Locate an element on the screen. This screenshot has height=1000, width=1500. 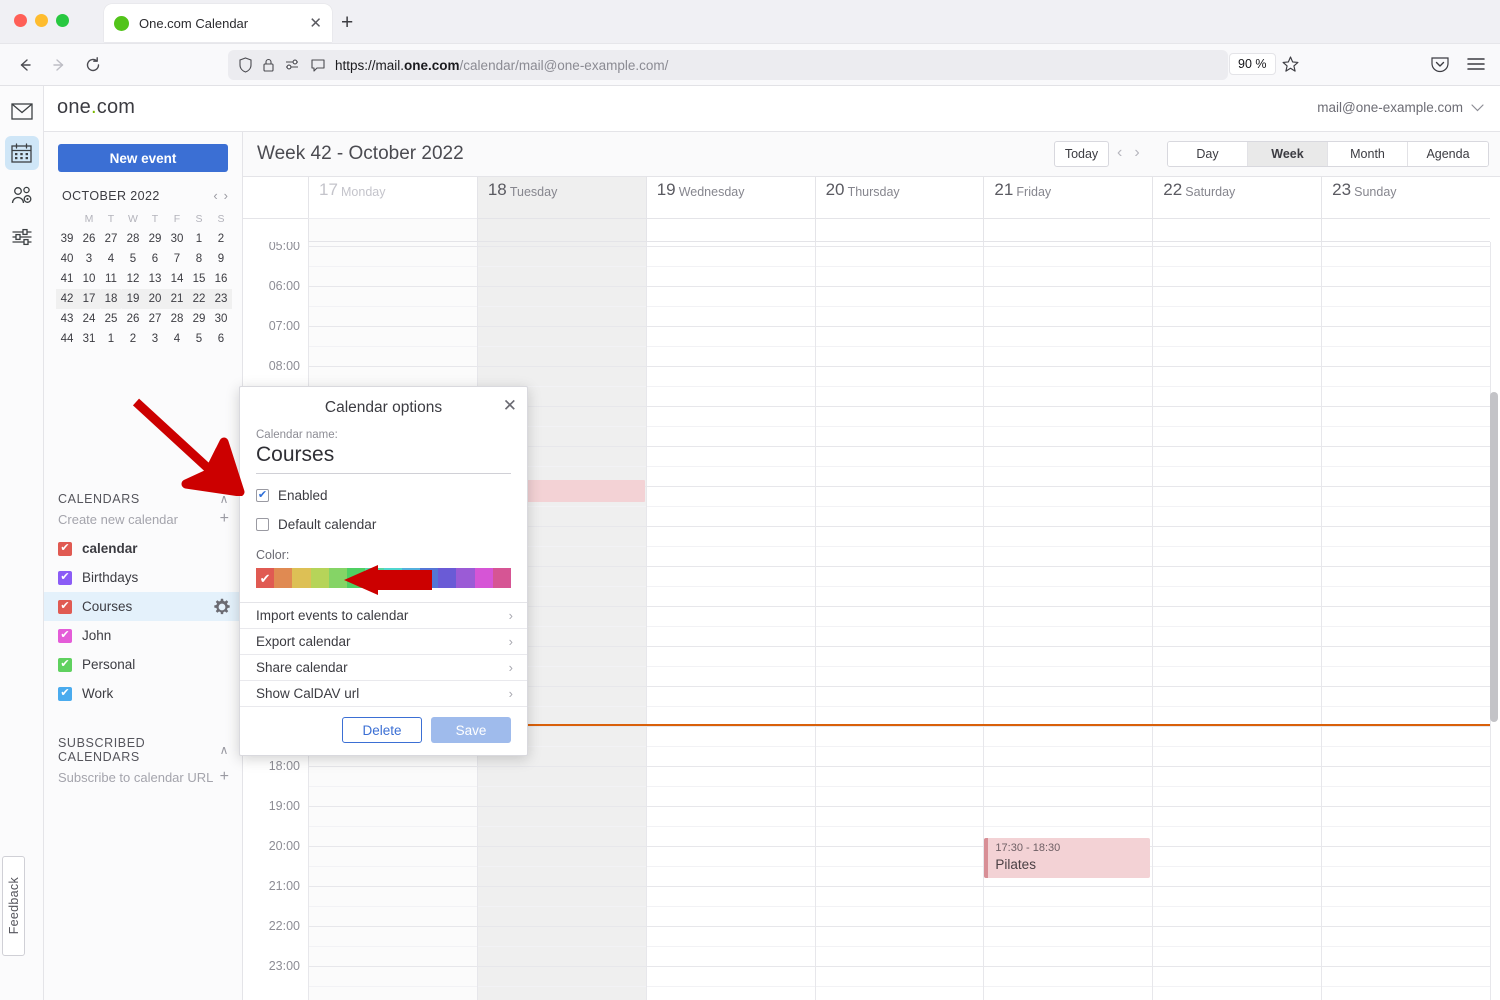
mini-day: 23 is located at coordinates (221, 299).